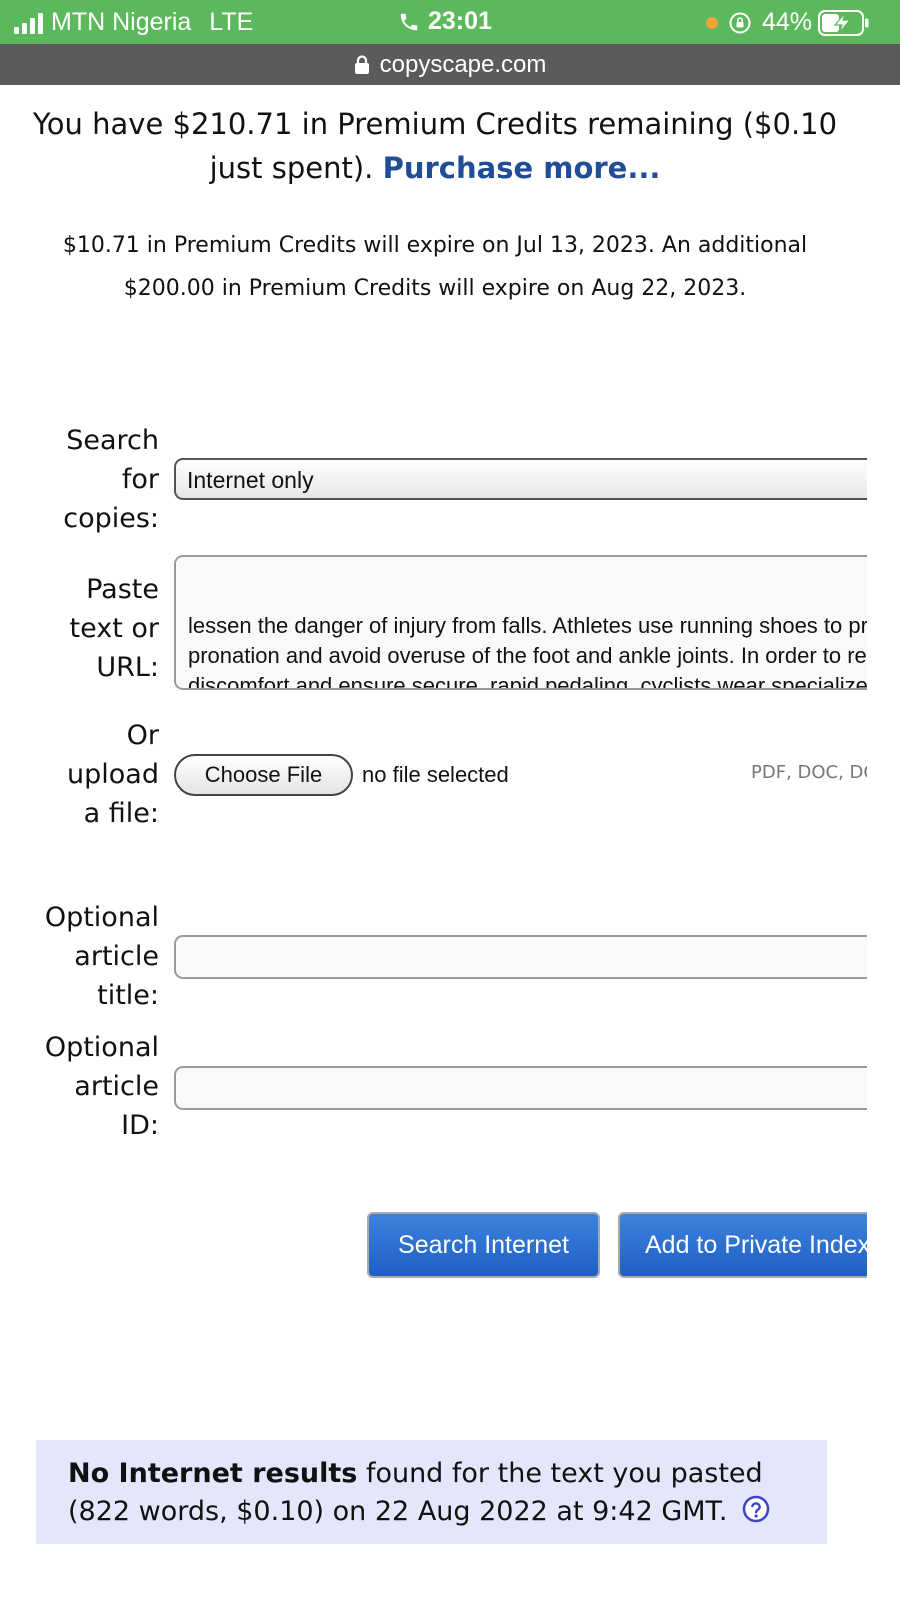 The image size is (900, 1600). What do you see at coordinates (435, 774) in the screenshot?
I see `file-status-text: no file selected` at bounding box center [435, 774].